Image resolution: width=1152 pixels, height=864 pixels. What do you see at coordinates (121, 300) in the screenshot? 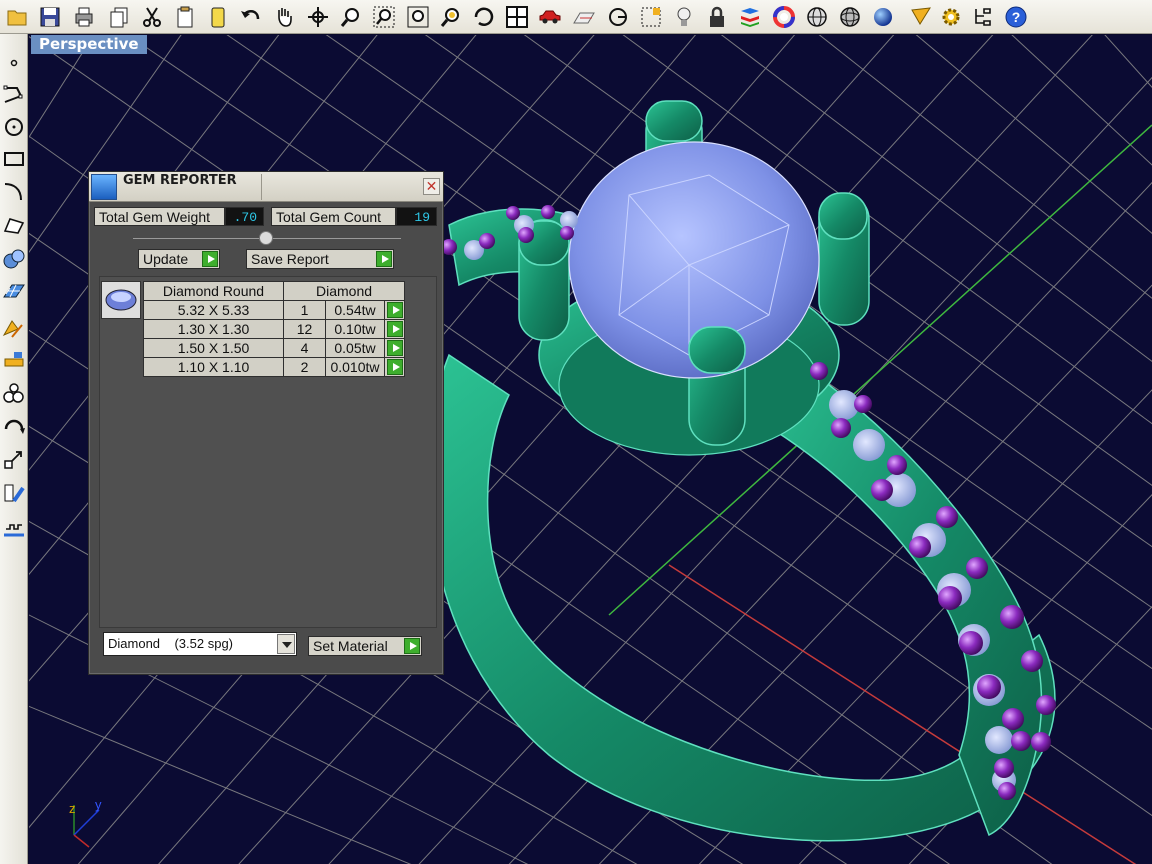
I see `diamond-round-thumbnail` at bounding box center [121, 300].